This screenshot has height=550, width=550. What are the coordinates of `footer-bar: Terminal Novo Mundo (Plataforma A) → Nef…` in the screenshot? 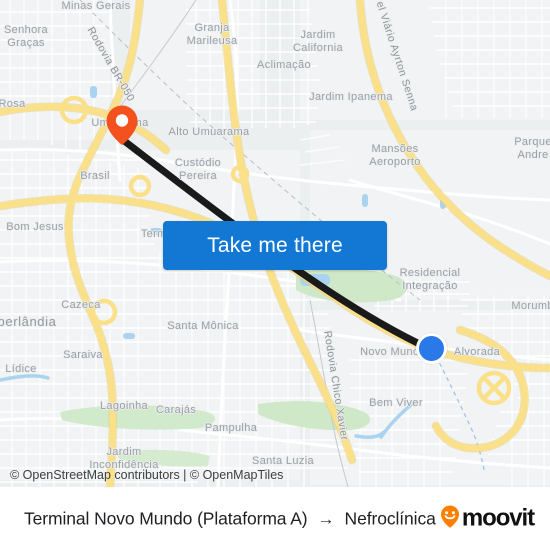 It's located at (275, 518).